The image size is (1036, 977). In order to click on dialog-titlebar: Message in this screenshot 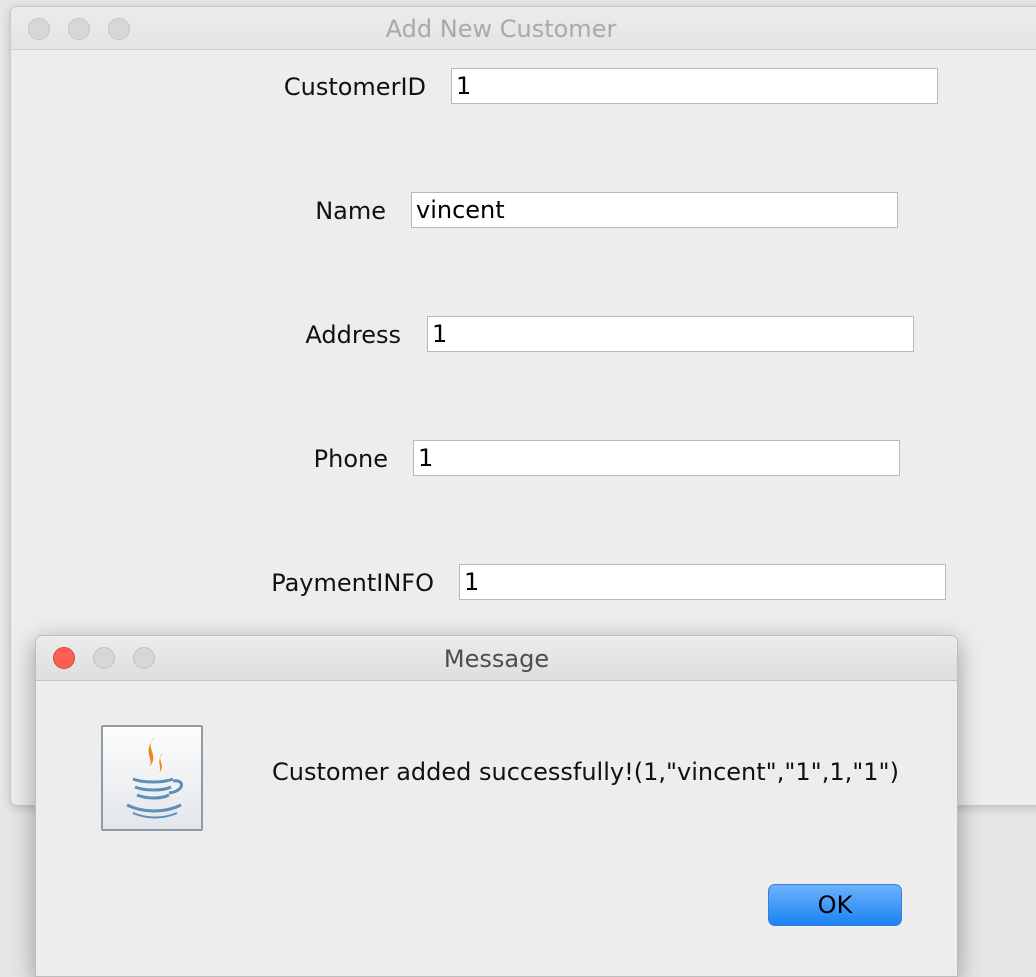, I will do `click(496, 658)`.